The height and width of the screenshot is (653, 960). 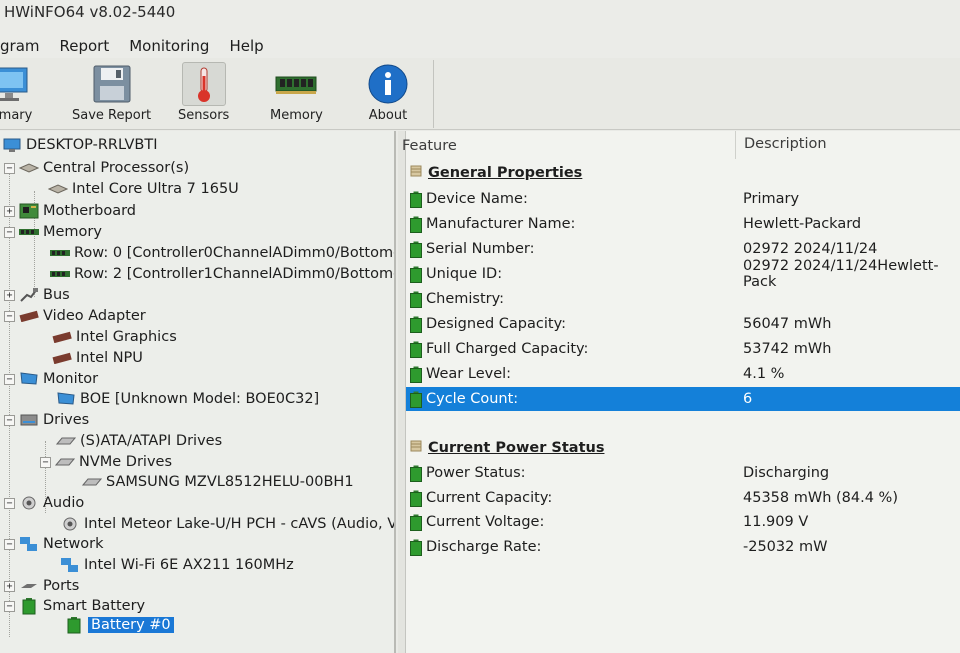 What do you see at coordinates (177, 565) in the screenshot?
I see `tree-item-wifi-adapter: Intel Wi-Fi 6E AX211 160MHz` at bounding box center [177, 565].